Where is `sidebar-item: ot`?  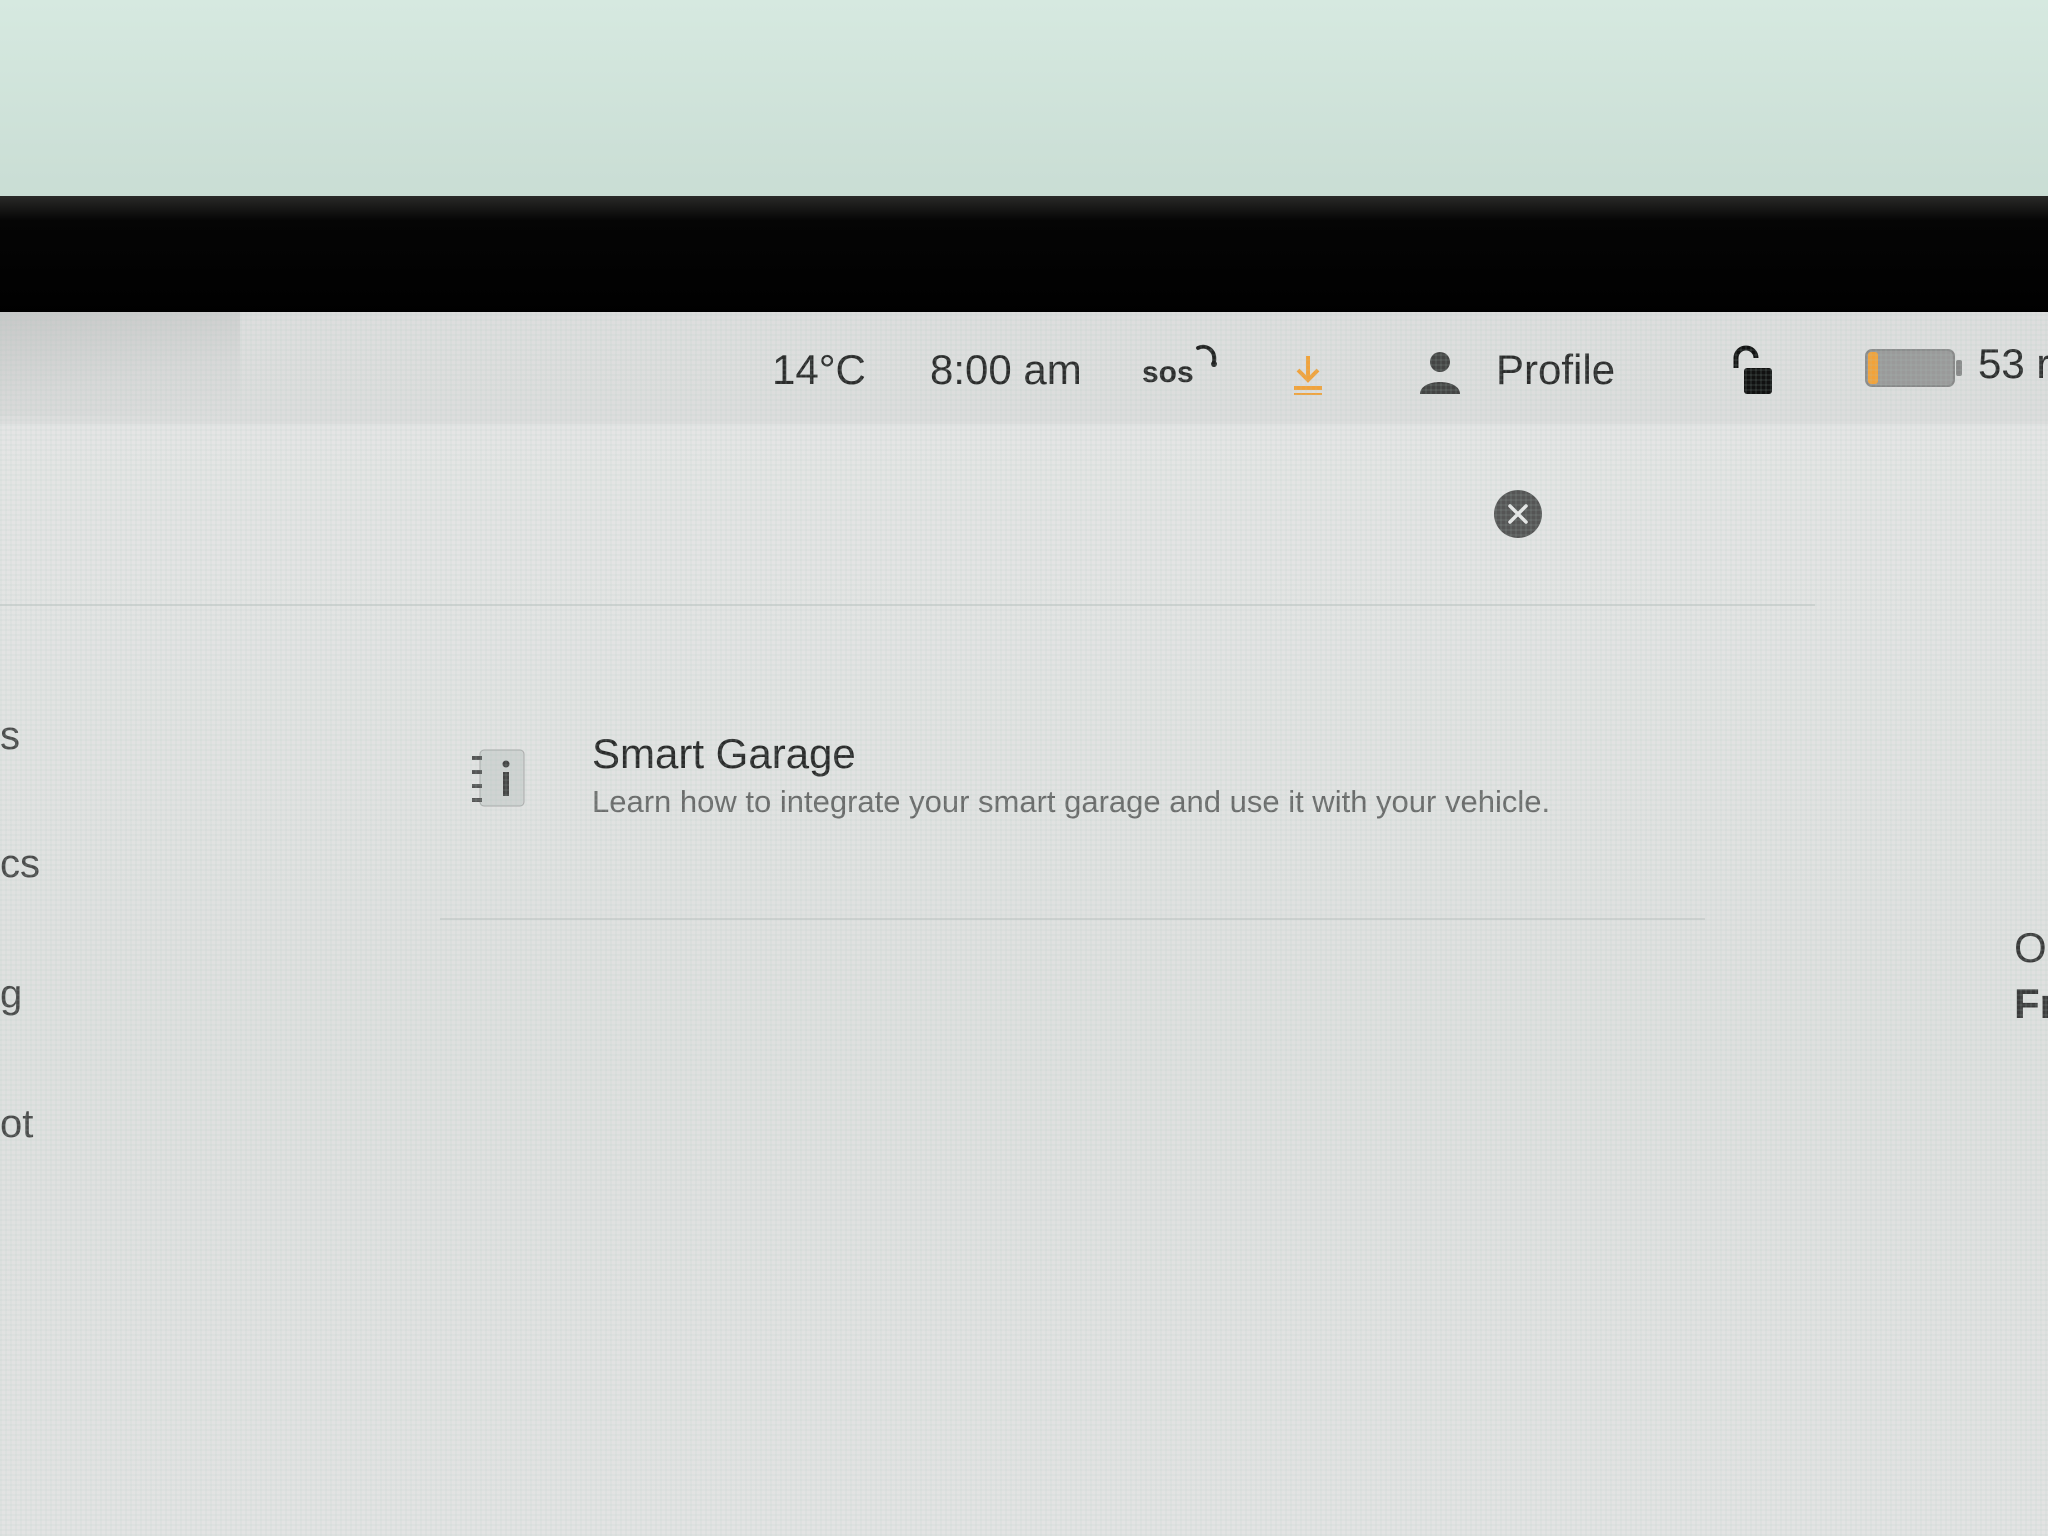
sidebar-item: ot is located at coordinates (16, 1124).